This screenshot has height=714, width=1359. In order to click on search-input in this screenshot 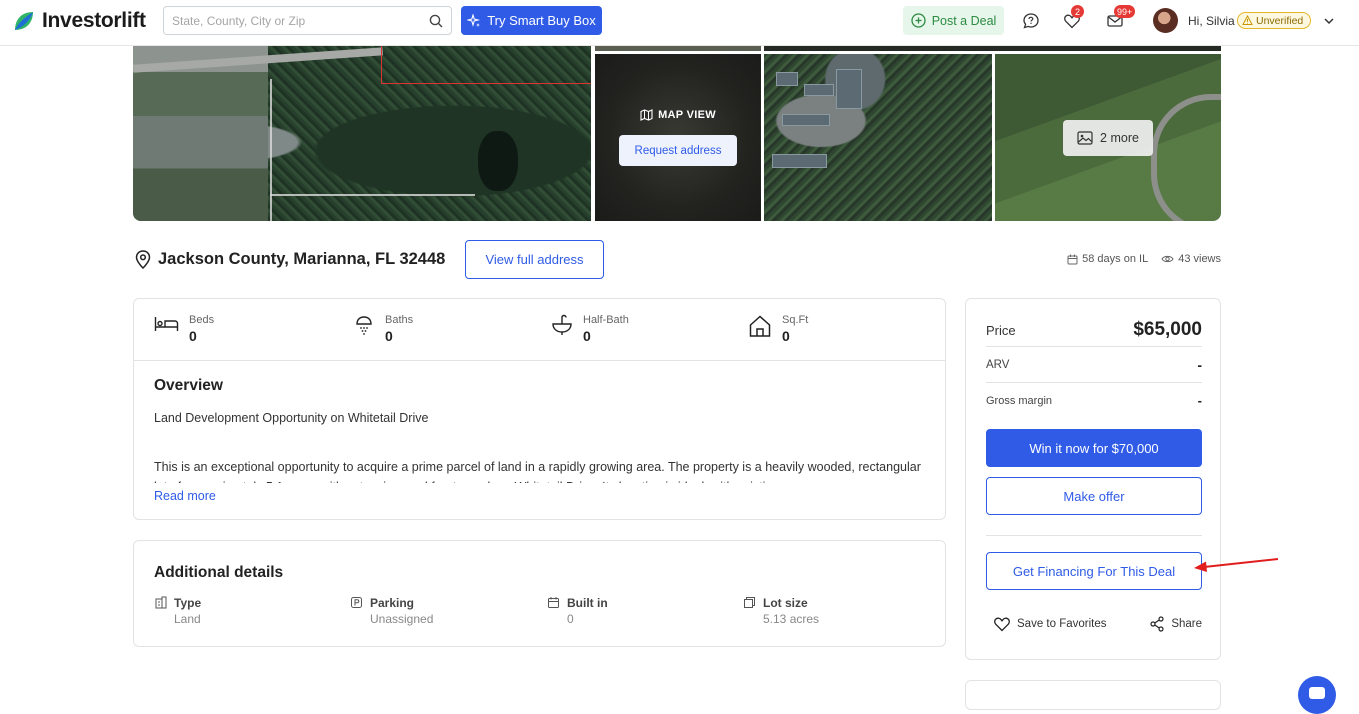, I will do `click(300, 20)`.